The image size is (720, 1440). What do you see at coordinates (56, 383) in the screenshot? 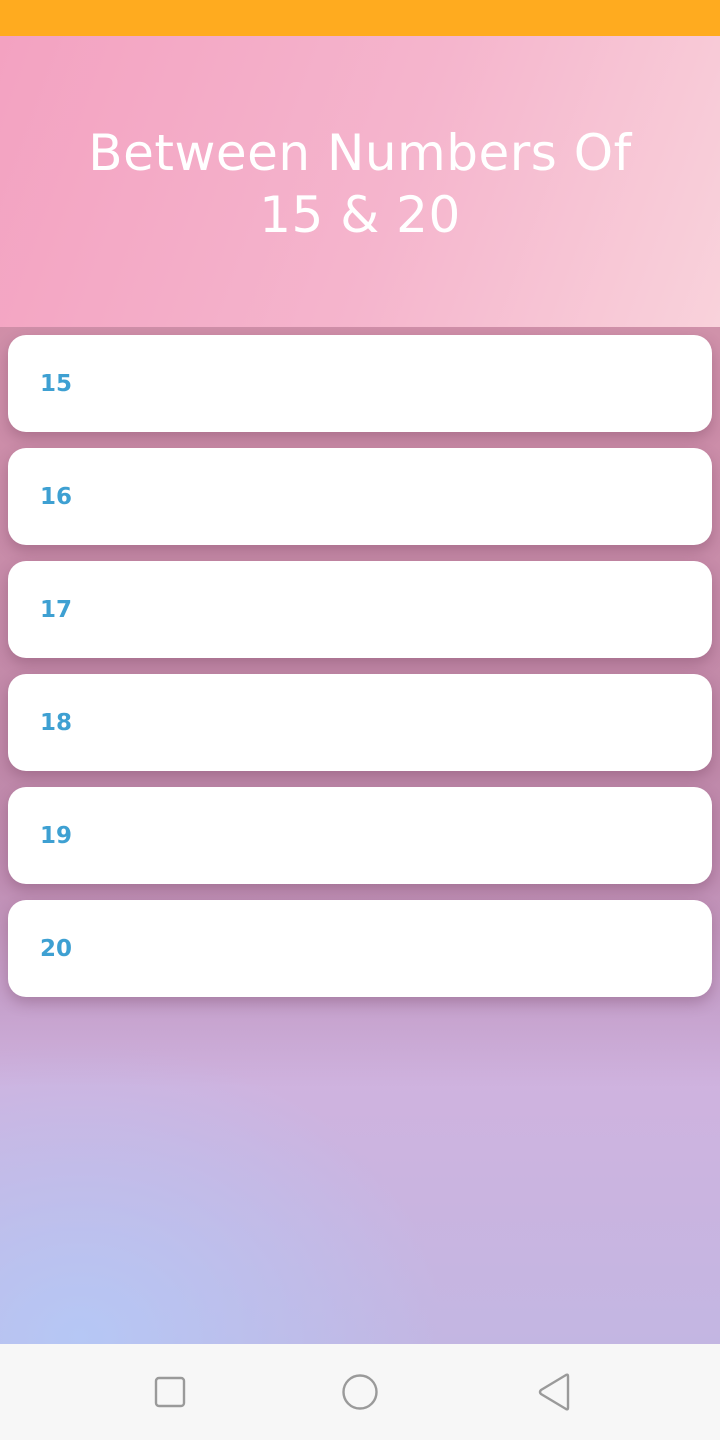
I see `list-item-label: 15` at bounding box center [56, 383].